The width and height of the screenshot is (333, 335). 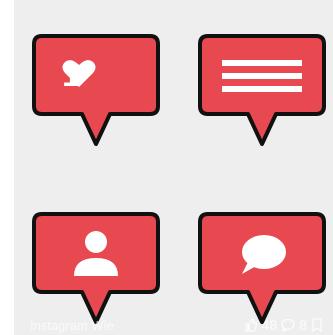 I want to click on post-stats: 48 8, so click(x=283, y=325).